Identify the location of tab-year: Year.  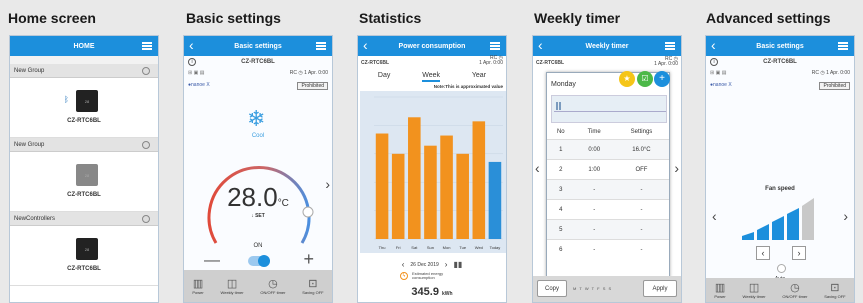
(479, 77).